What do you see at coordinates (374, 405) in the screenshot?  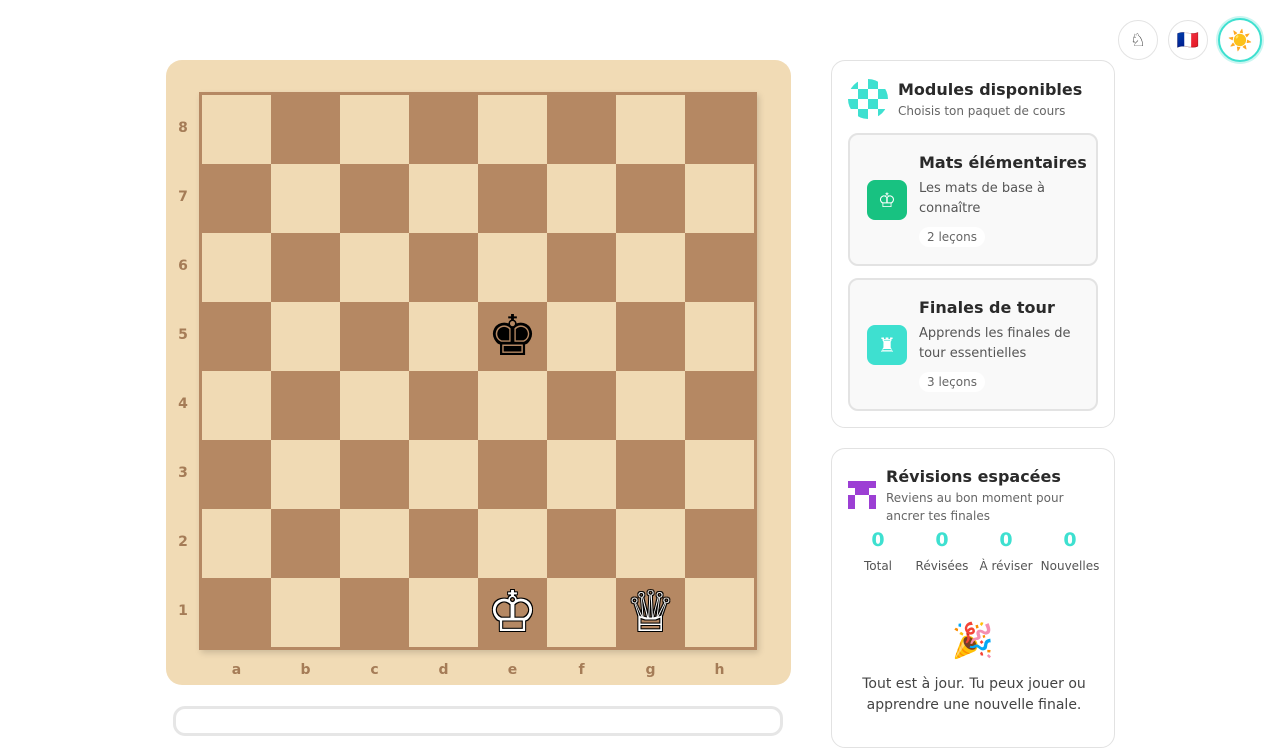 I see `square-c4` at bounding box center [374, 405].